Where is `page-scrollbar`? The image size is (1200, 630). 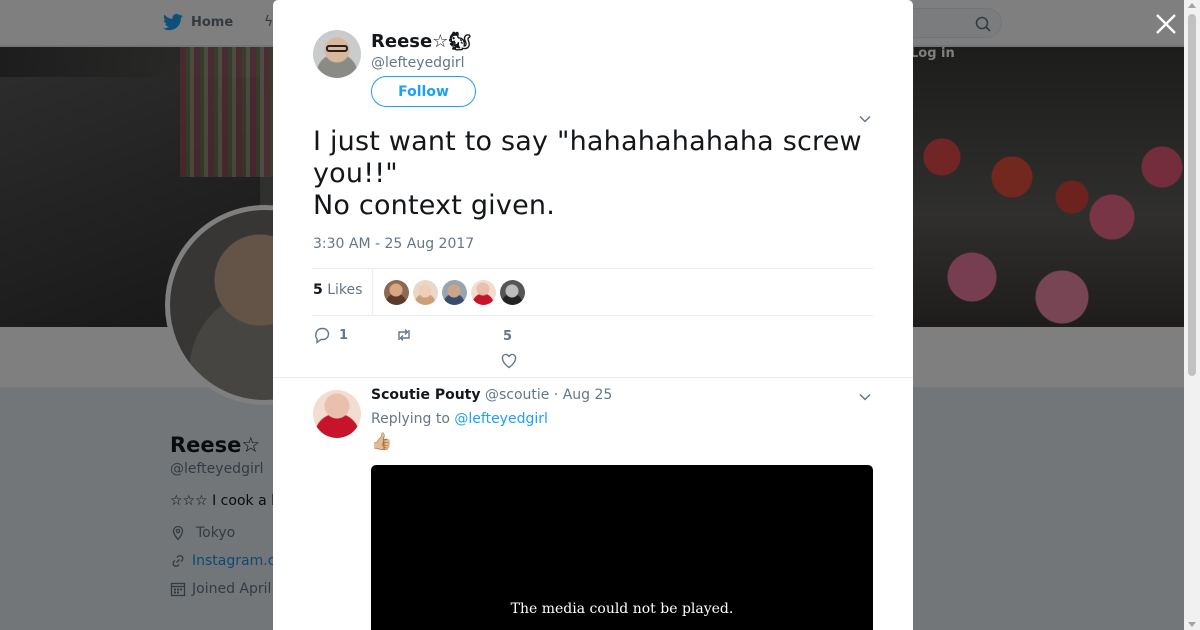
page-scrollbar is located at coordinates (1192, 315).